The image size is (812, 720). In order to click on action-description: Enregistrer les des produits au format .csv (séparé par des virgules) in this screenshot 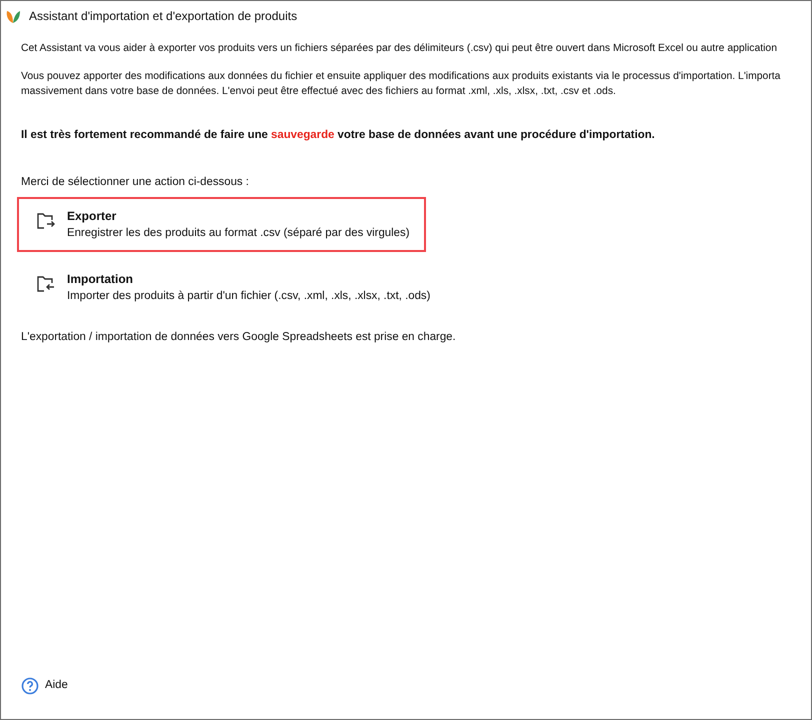, I will do `click(238, 233)`.